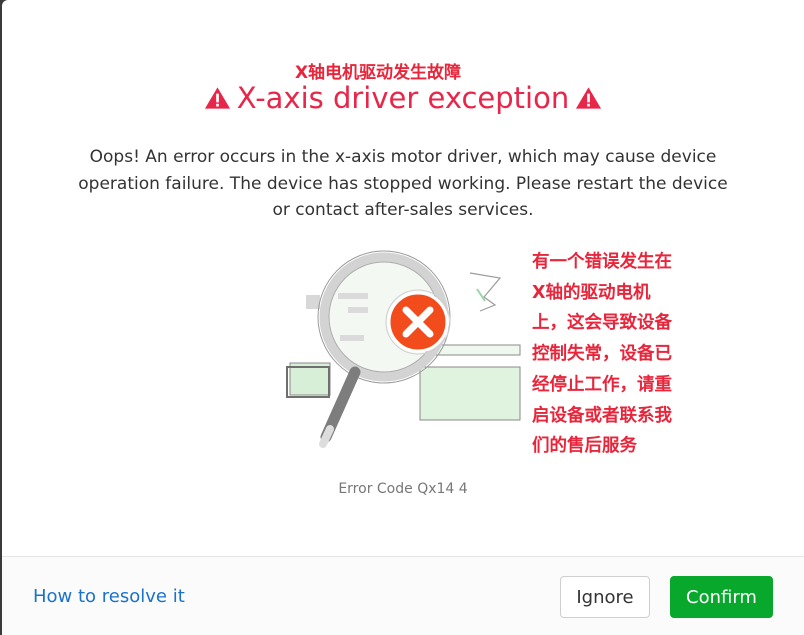 This screenshot has width=804, height=635. I want to click on annotation-line: 上，这会导致设备, so click(602, 323).